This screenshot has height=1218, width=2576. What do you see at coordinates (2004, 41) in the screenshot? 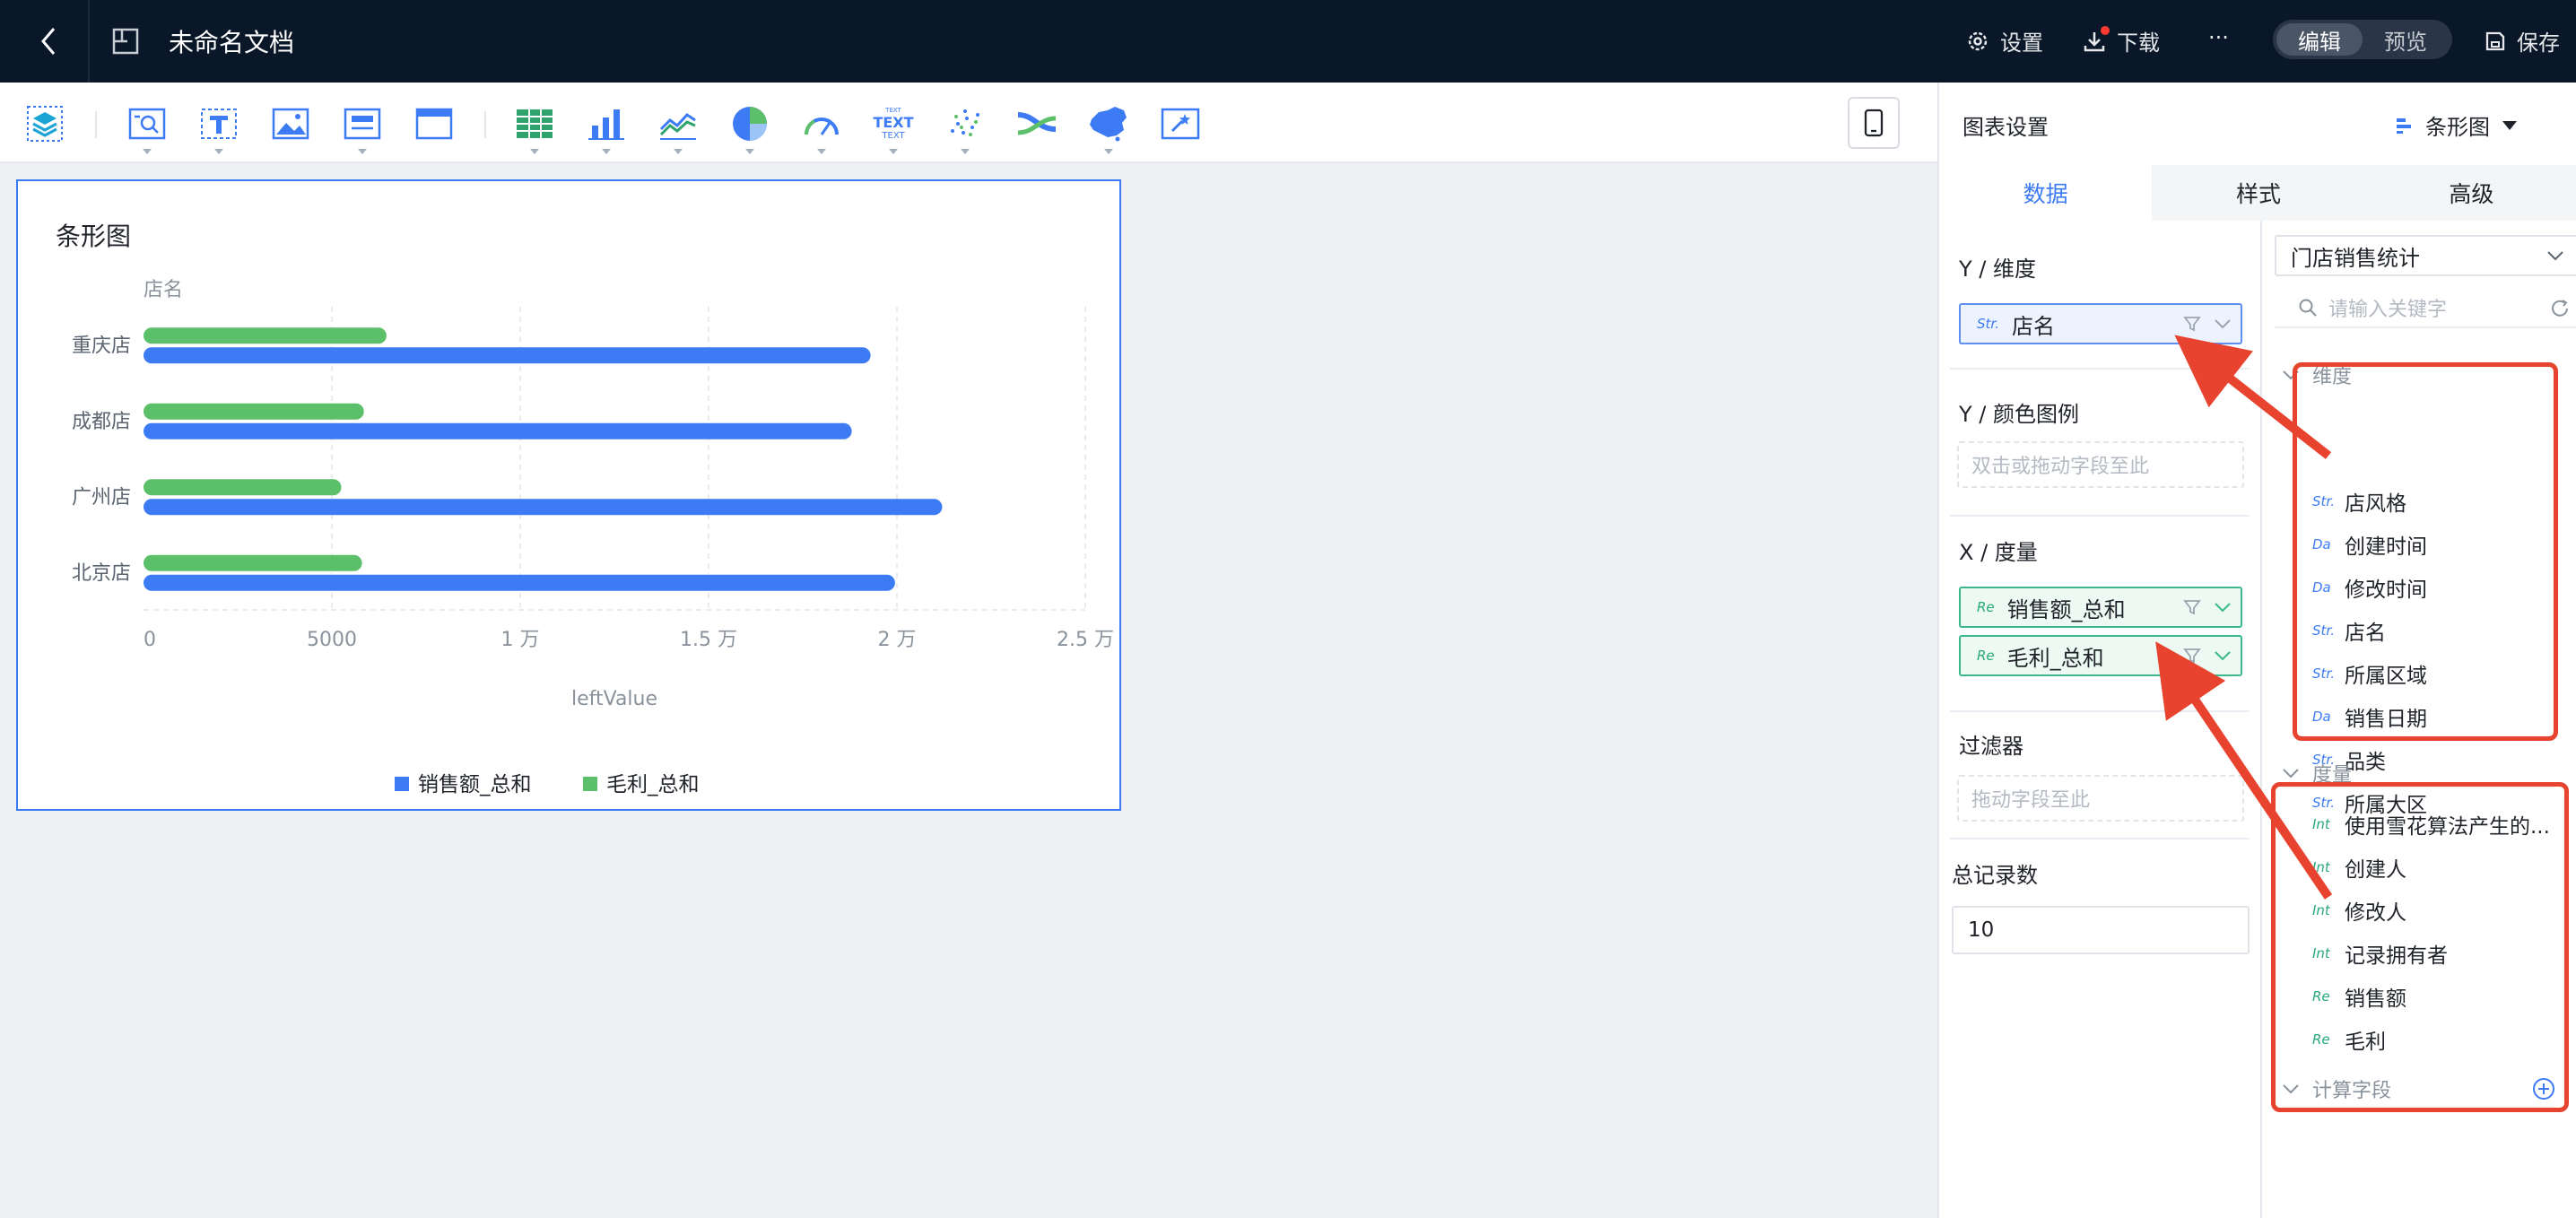
I see `settings-button: 设置` at bounding box center [2004, 41].